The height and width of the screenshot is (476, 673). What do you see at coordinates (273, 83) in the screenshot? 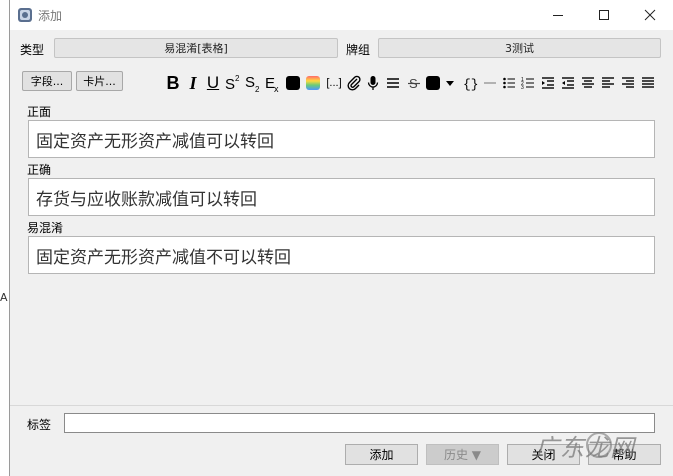
I see `clear-format-icon: Ex` at bounding box center [273, 83].